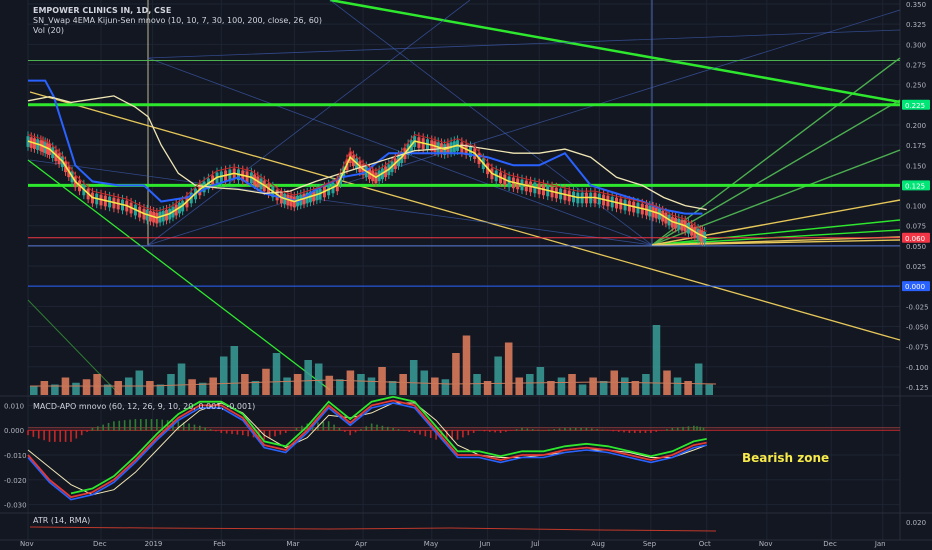 This screenshot has height=550, width=932. I want to click on x-tick-label: Oct, so click(705, 544).